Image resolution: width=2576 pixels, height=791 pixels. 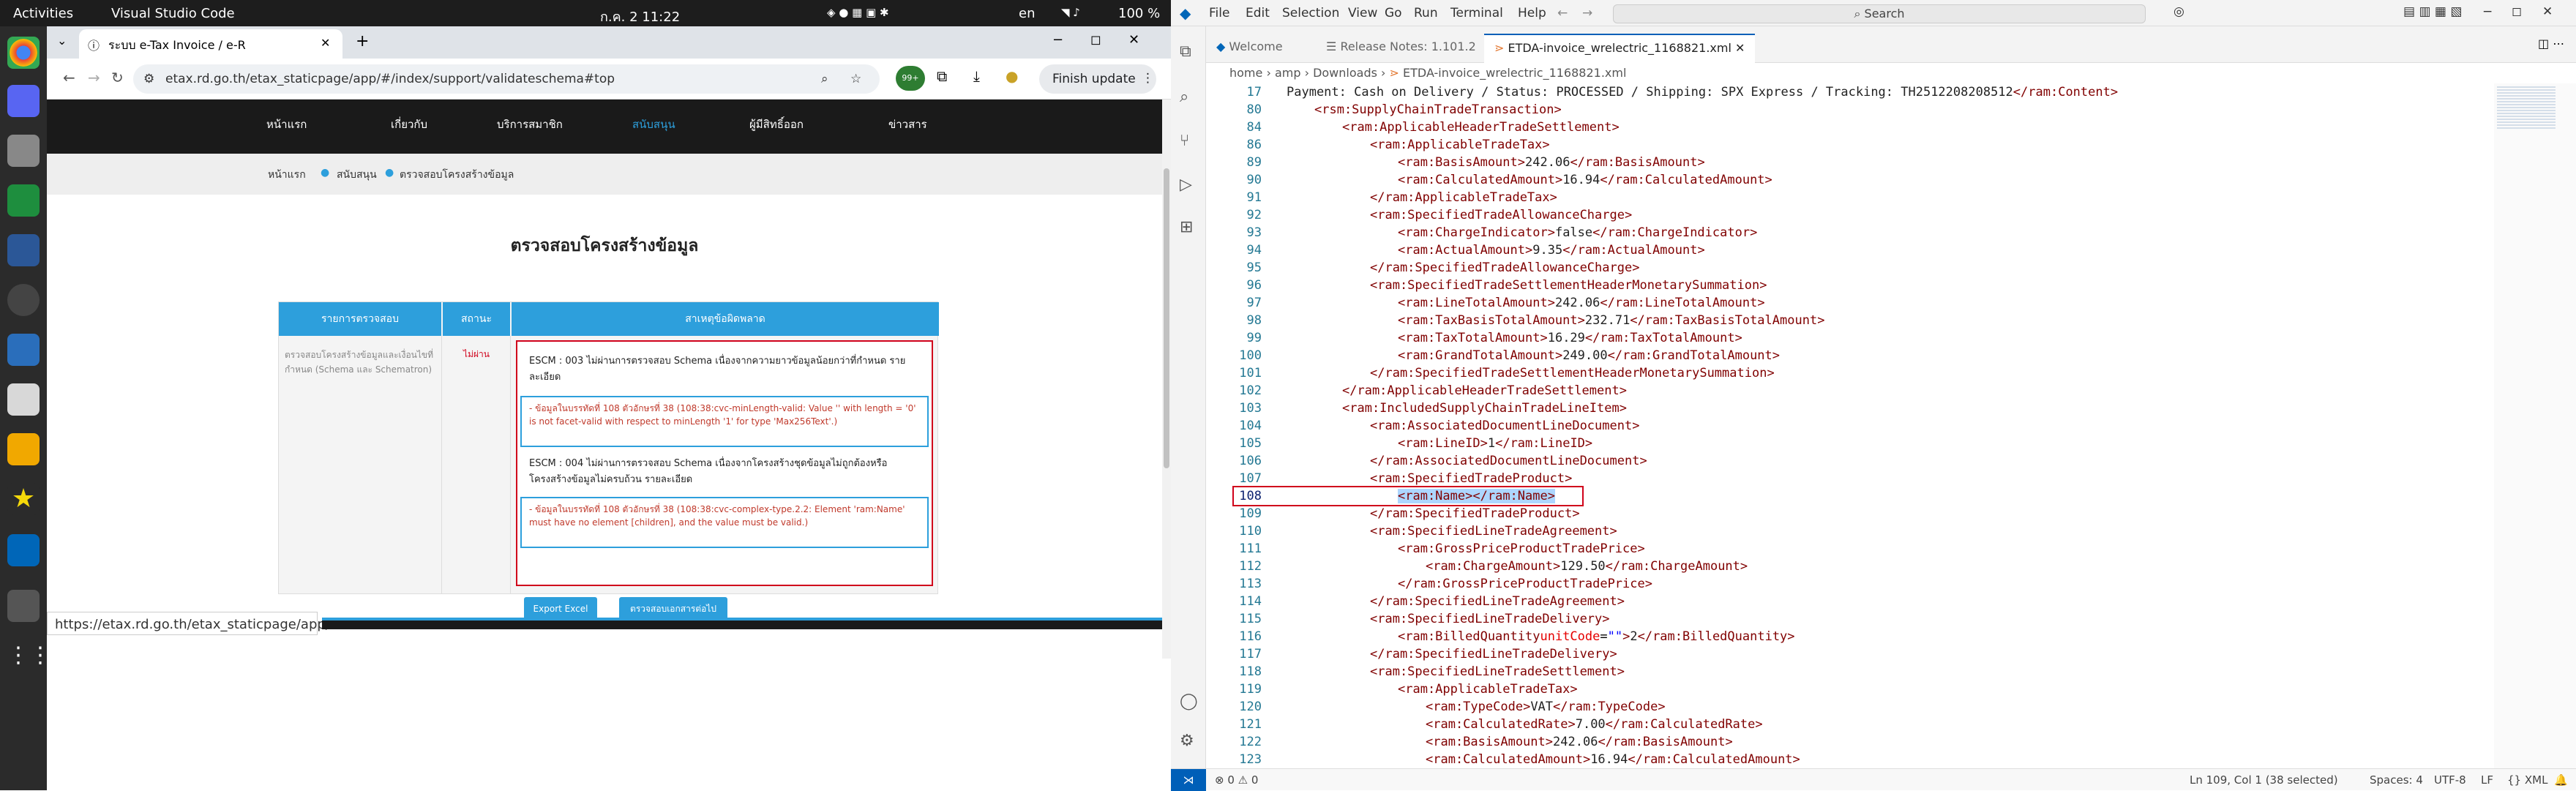 What do you see at coordinates (409, 124) in the screenshot?
I see `nav-about: เกี่ยวกับ` at bounding box center [409, 124].